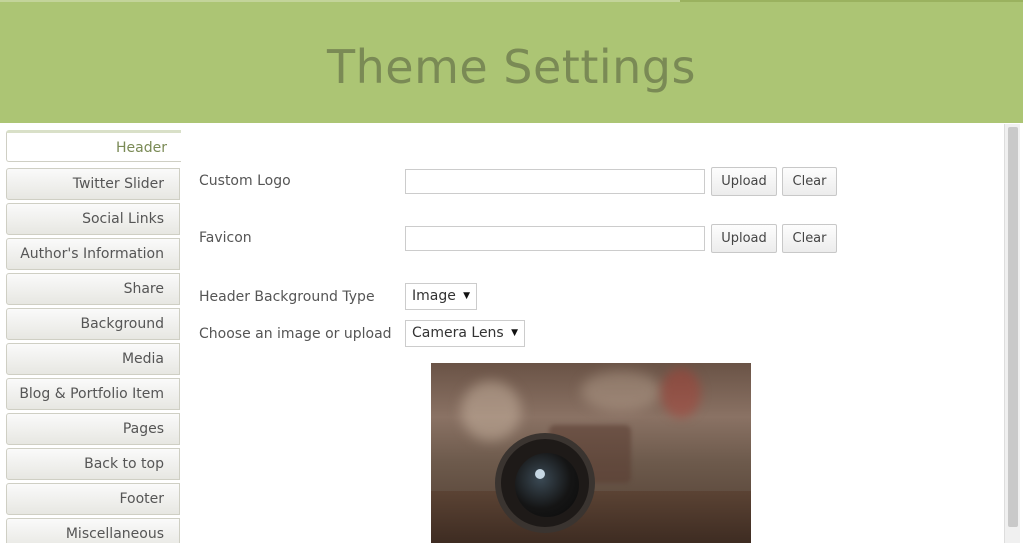 The height and width of the screenshot is (543, 1023). What do you see at coordinates (744, 181) in the screenshot?
I see `custom-logo-upload-button: Upload` at bounding box center [744, 181].